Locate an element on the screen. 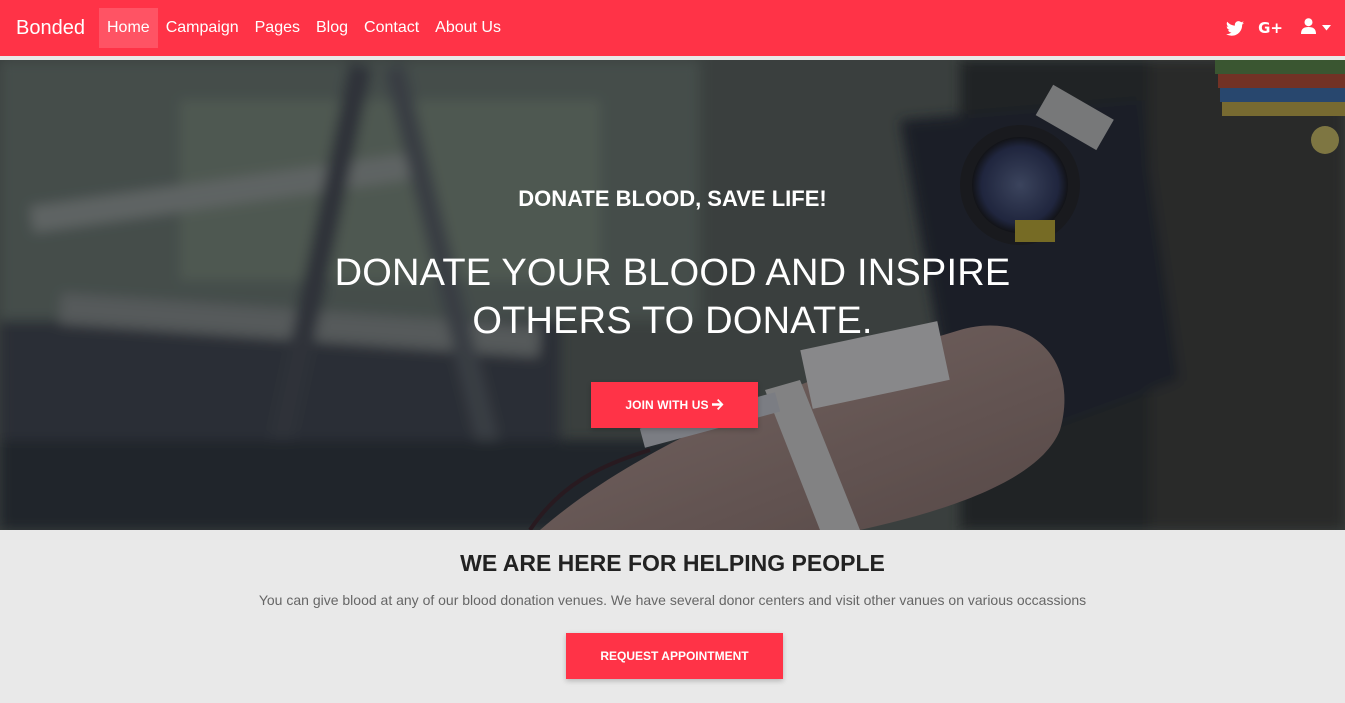  user-icon is located at coordinates (1308, 28).